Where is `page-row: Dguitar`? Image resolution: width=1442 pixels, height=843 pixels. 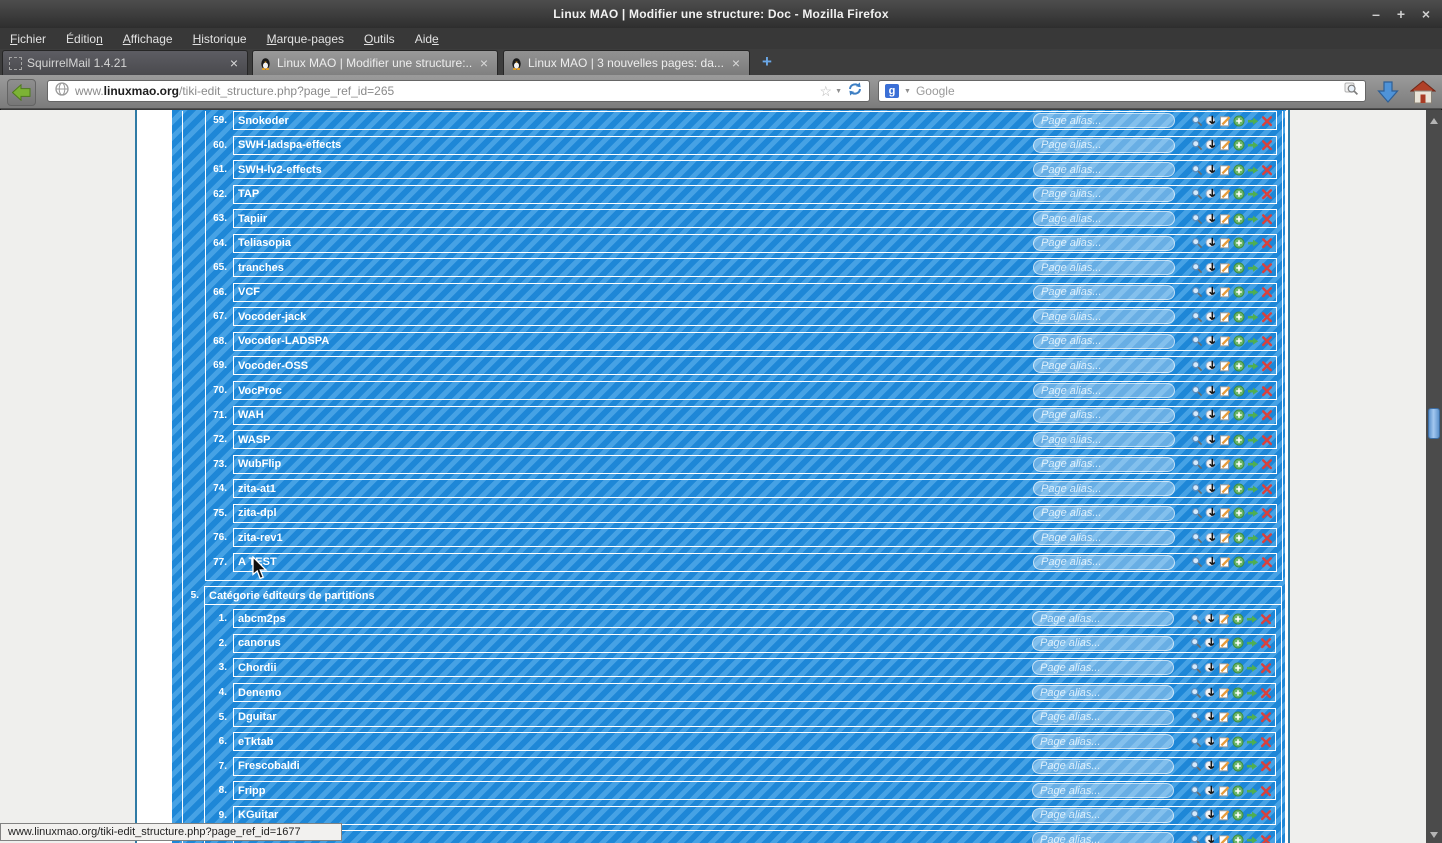 page-row: Dguitar is located at coordinates (754, 717).